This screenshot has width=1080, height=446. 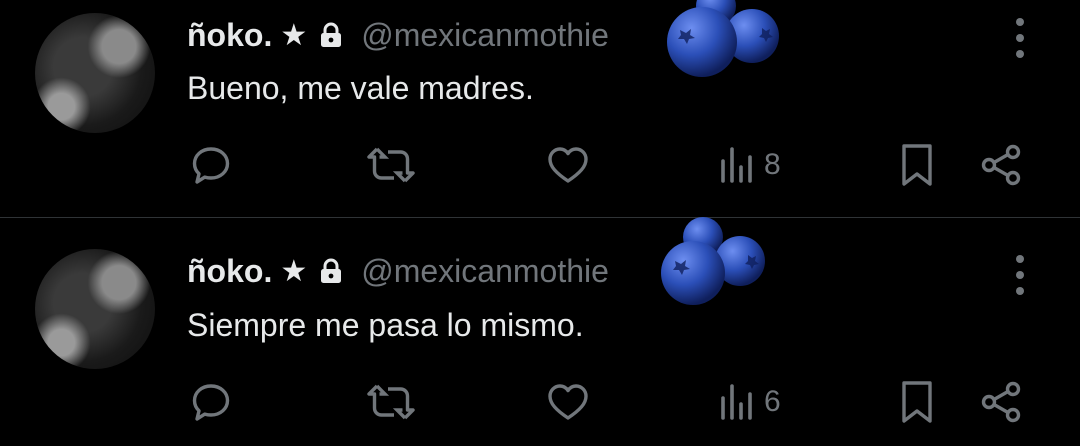 I want to click on tweet-text: Siempre me pasa lo mismo., so click(x=385, y=325).